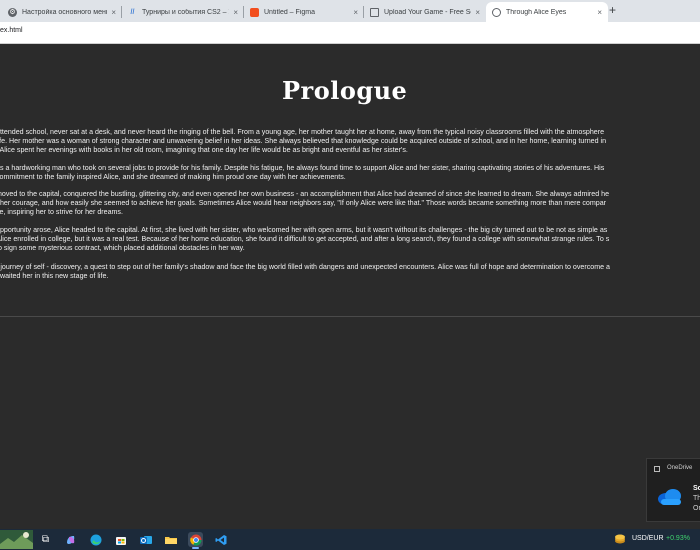  I want to click on liquipedia-icon: //, so click(132, 12).